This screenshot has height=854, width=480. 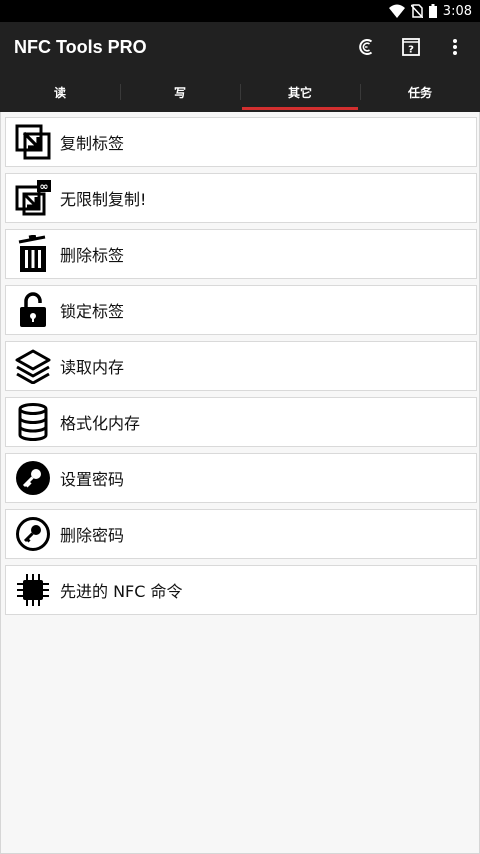 I want to click on menu-item-label: 删除标签, so click(x=92, y=255).